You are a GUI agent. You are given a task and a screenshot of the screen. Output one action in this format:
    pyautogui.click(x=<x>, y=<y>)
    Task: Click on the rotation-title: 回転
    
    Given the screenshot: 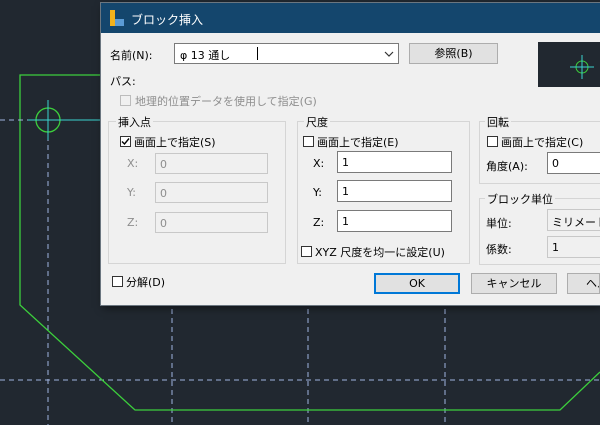 What is the action you would take?
    pyautogui.click(x=498, y=122)
    